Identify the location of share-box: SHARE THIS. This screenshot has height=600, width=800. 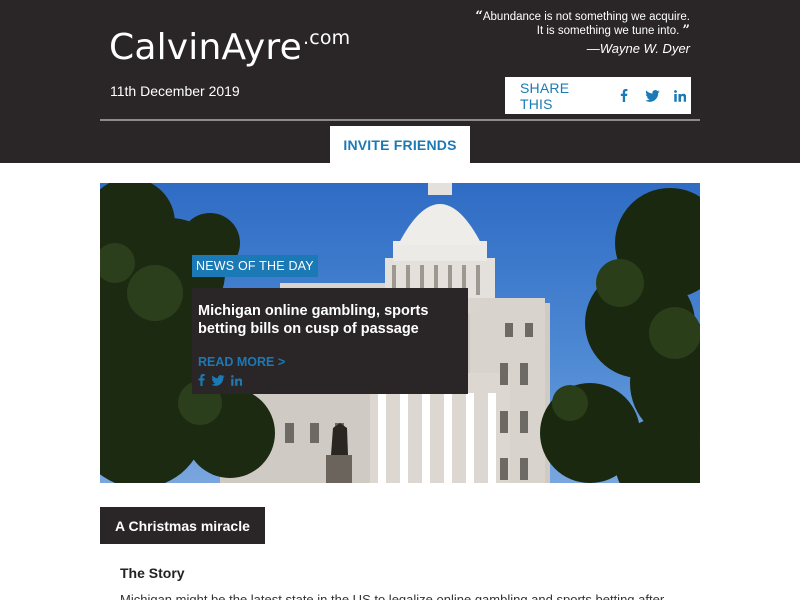
(598, 95).